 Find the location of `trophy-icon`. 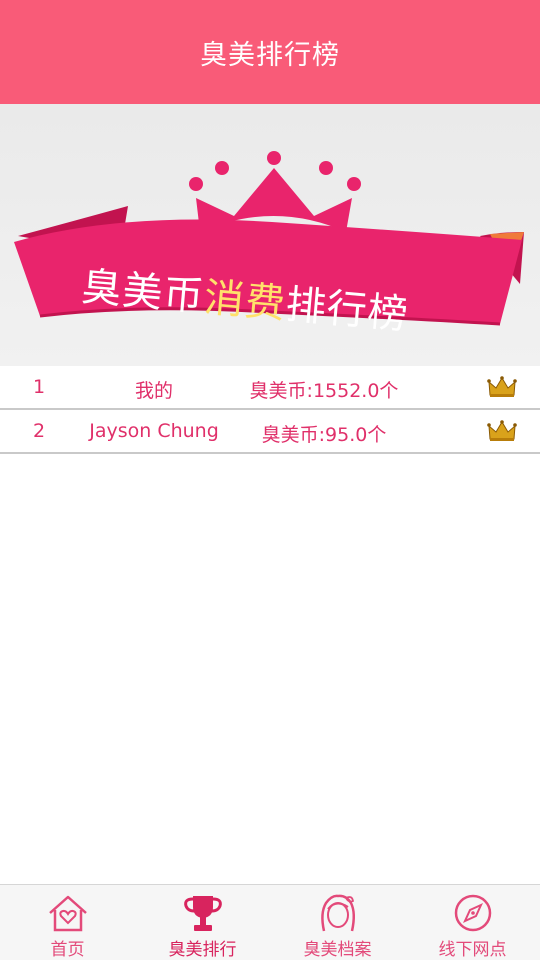

trophy-icon is located at coordinates (202, 913).